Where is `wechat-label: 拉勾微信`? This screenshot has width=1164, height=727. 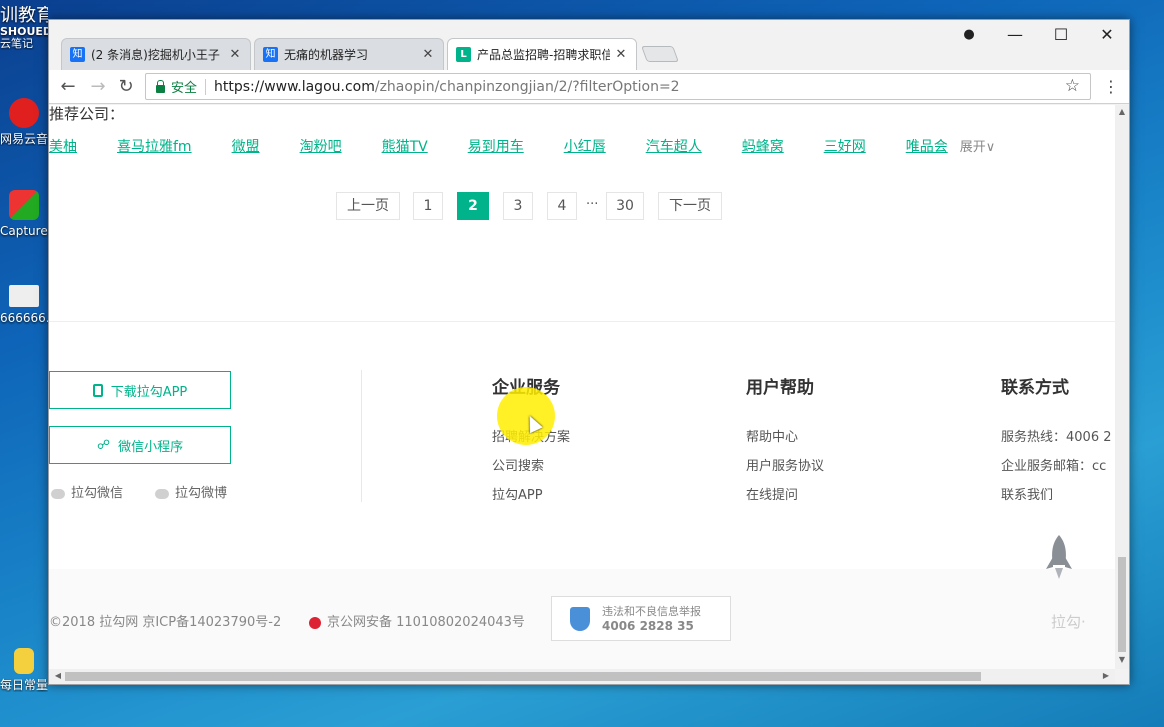
wechat-label: 拉勾微信 is located at coordinates (97, 493).